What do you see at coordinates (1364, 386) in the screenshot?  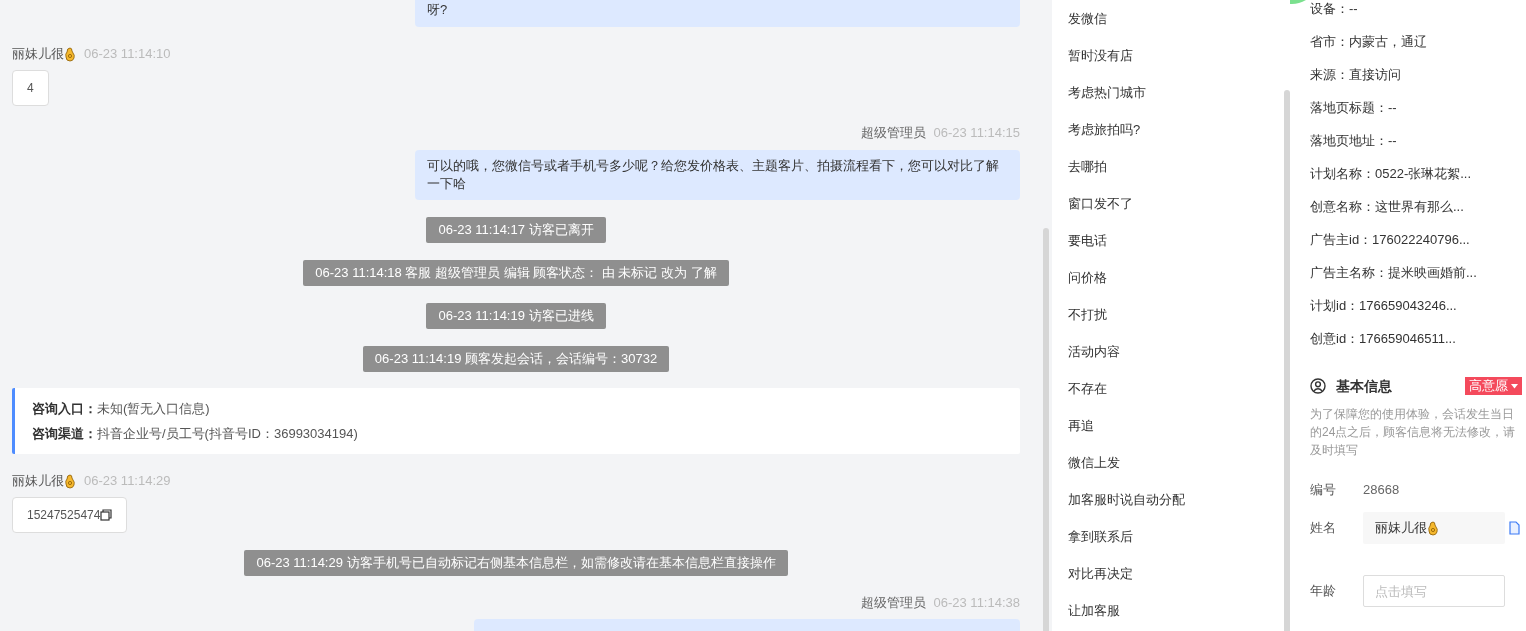 I see `section-title: 基本信息` at bounding box center [1364, 386].